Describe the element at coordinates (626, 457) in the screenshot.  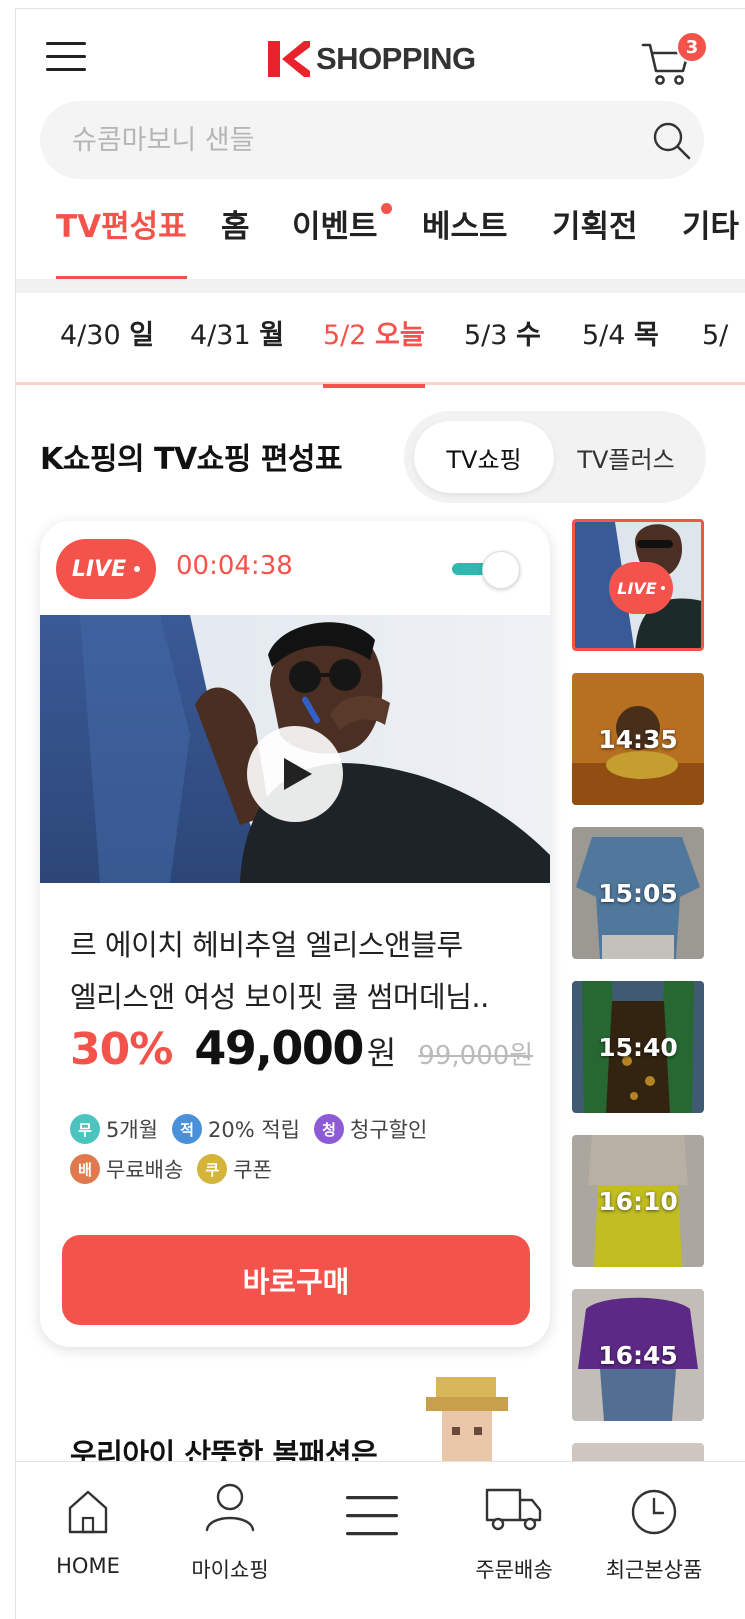
I see `toggle-tv-plus: TV플러스` at that location.